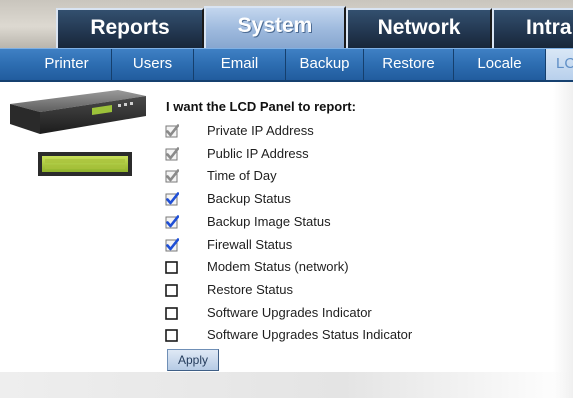 This screenshot has width=573, height=398. Describe the element at coordinates (240, 64) in the screenshot. I see `subtab-email: Email` at that location.